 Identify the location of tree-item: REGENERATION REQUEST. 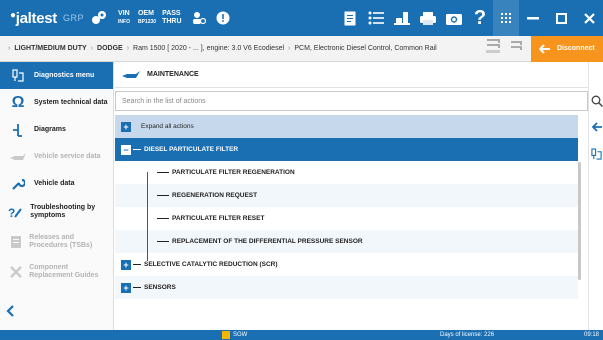
(351, 195).